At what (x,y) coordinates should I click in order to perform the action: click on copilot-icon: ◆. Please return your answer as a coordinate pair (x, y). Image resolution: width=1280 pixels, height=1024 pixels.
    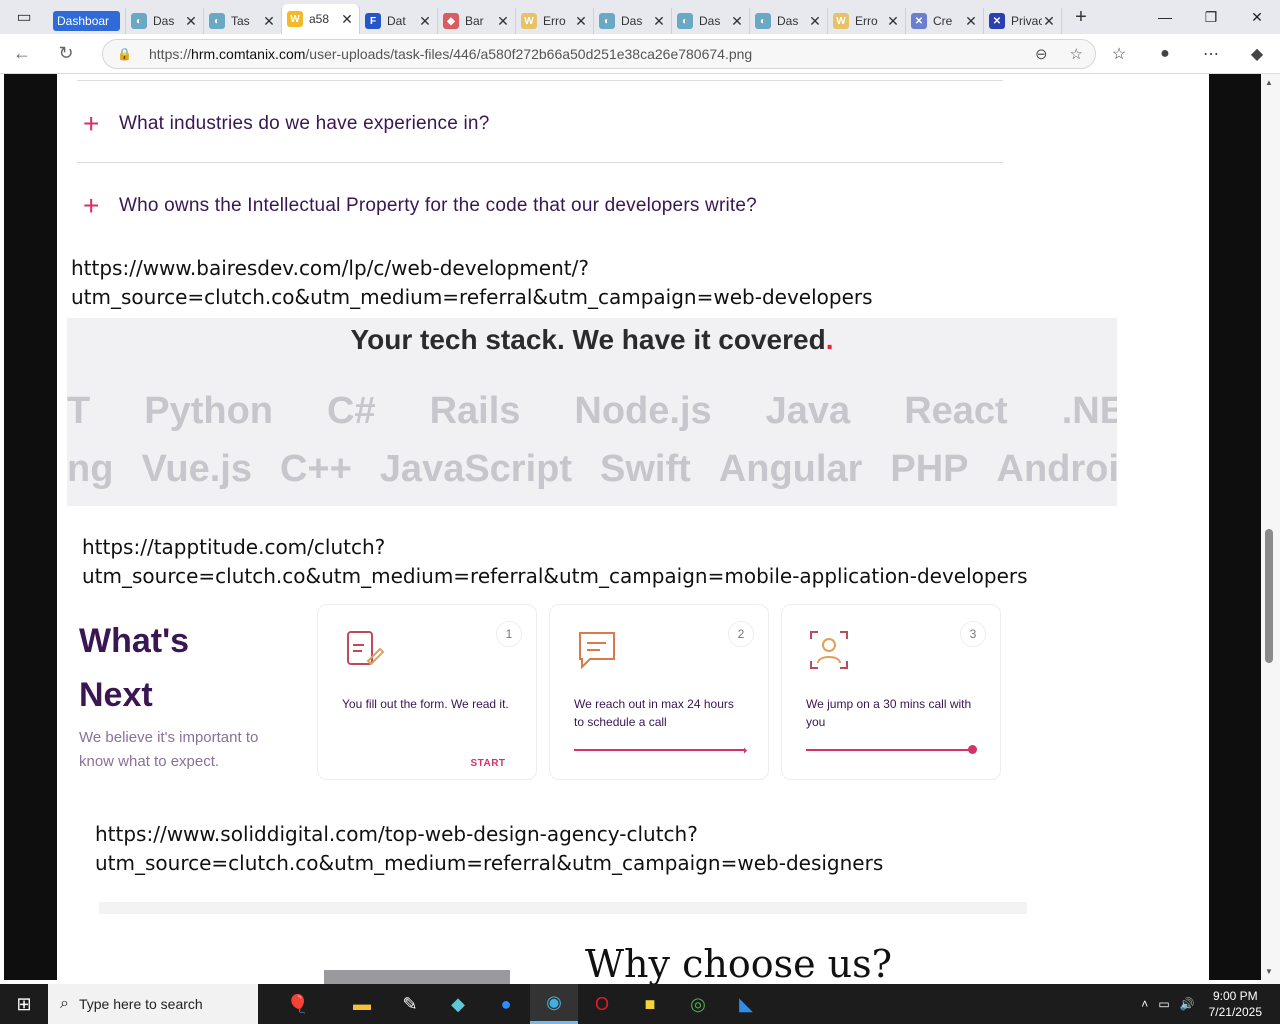
    Looking at the image, I should click on (1257, 54).